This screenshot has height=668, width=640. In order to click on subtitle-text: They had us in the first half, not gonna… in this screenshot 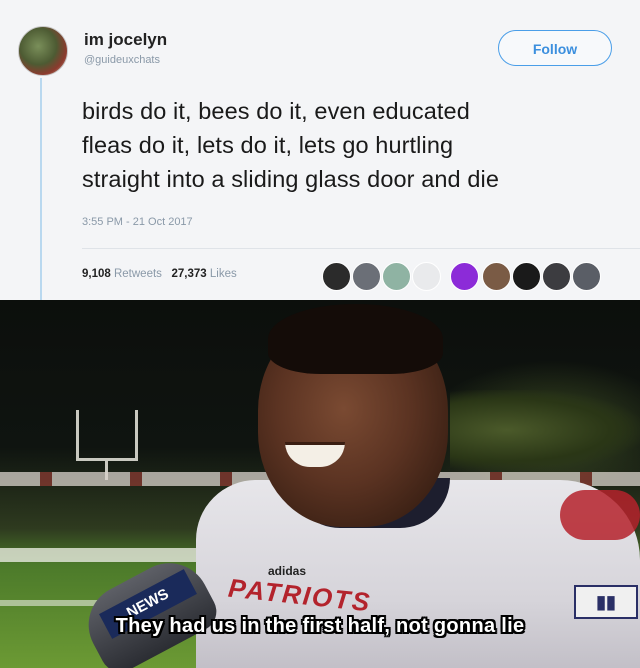, I will do `click(320, 626)`.